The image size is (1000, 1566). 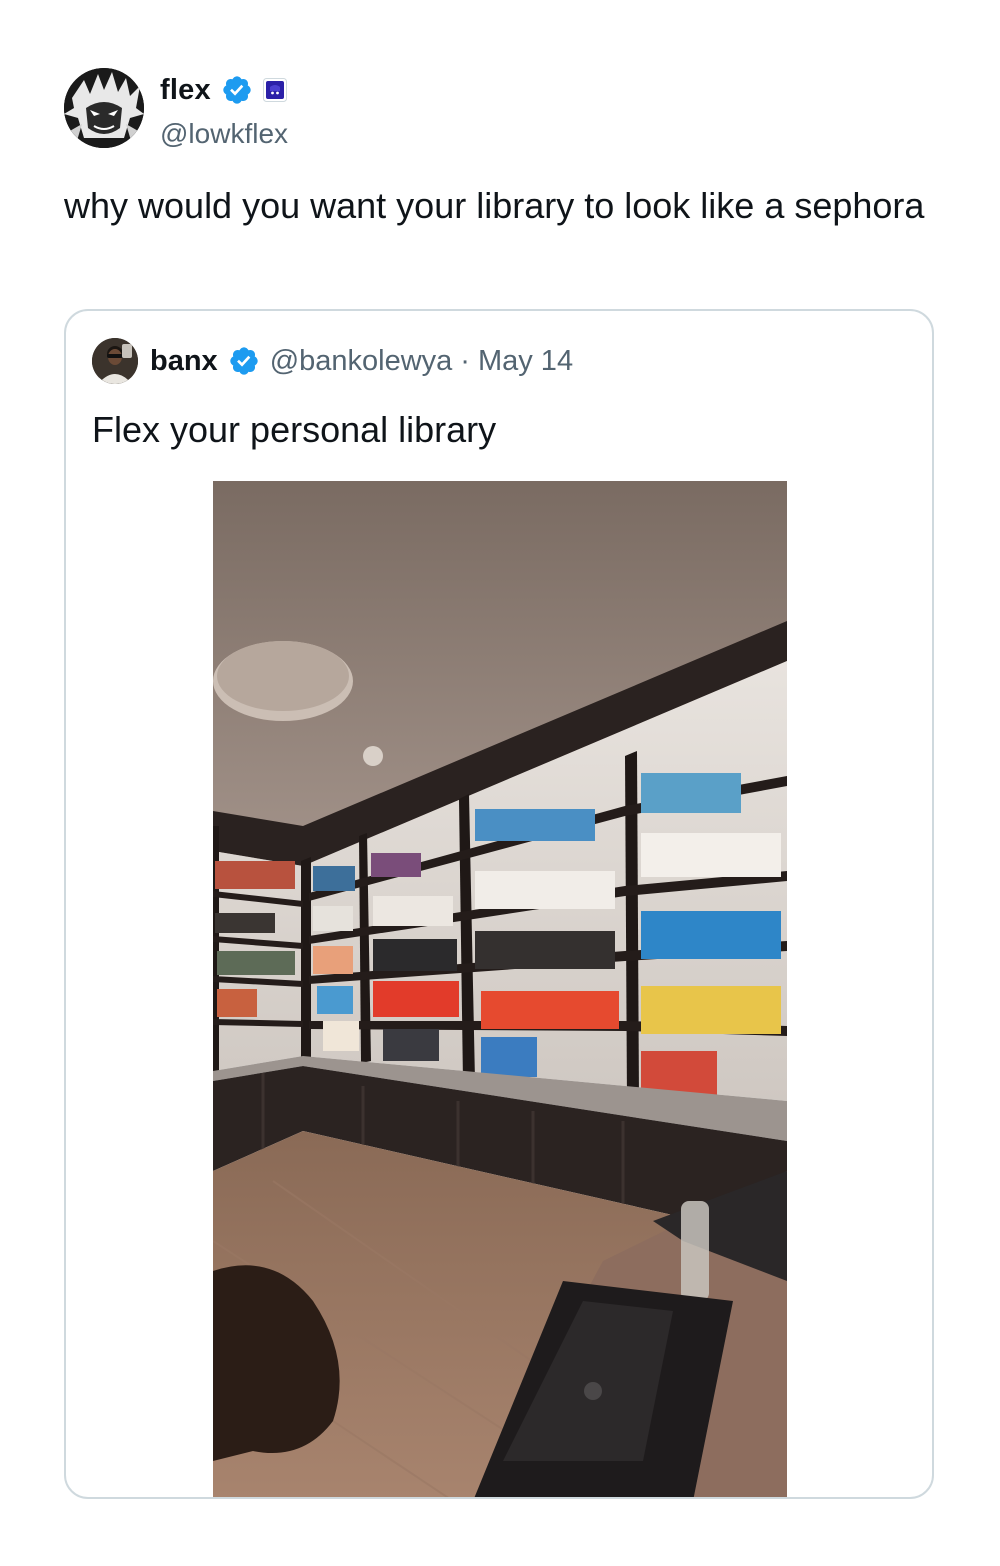 I want to click on quoted-tweet-date: May 14, so click(x=525, y=361).